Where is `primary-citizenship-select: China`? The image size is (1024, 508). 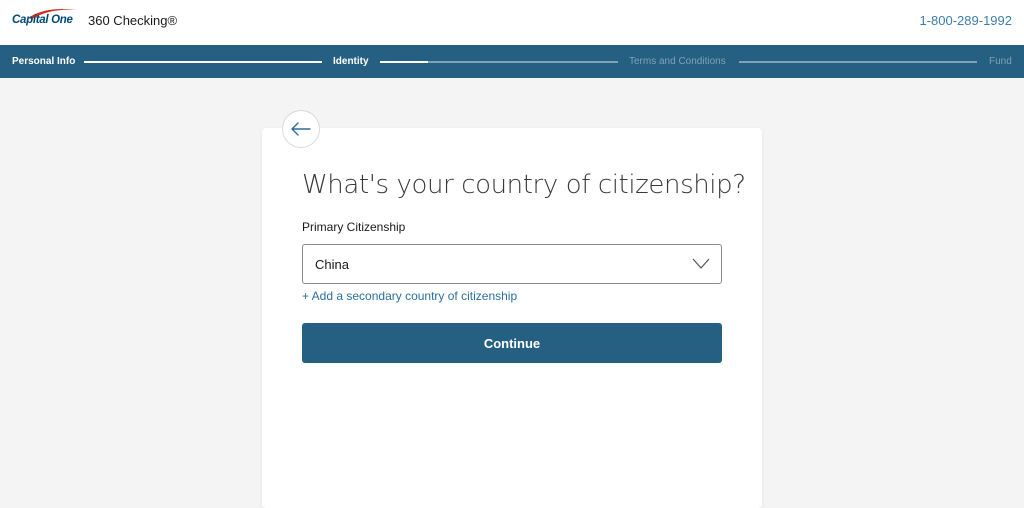
primary-citizenship-select: China is located at coordinates (512, 264).